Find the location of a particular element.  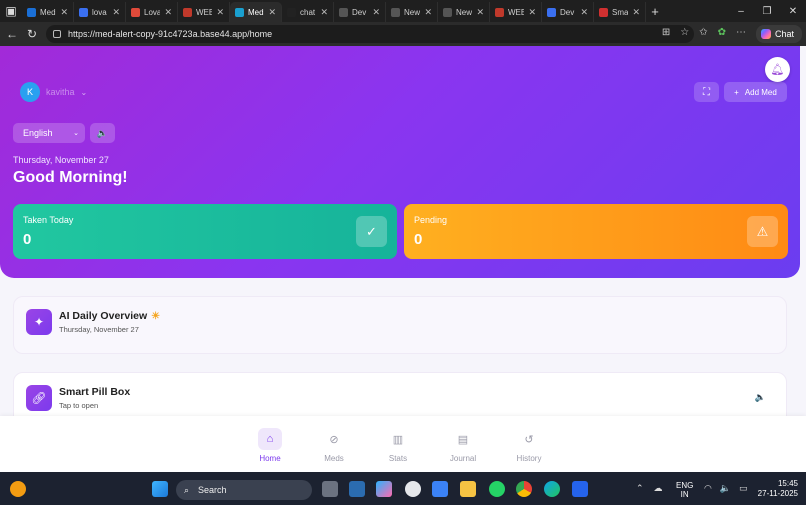

menu-dots-icon: ⋯ is located at coordinates (741, 32).